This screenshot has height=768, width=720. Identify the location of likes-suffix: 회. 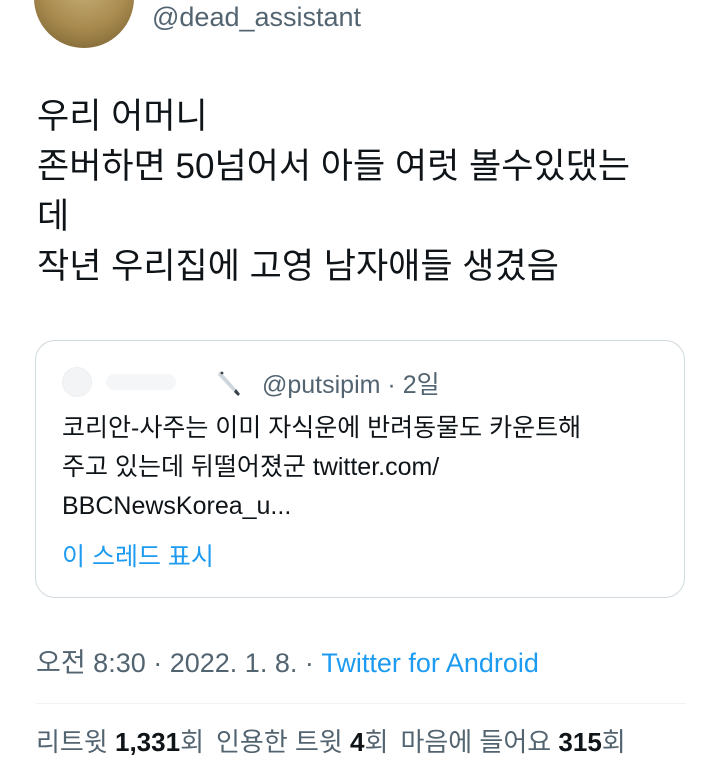
(613, 742).